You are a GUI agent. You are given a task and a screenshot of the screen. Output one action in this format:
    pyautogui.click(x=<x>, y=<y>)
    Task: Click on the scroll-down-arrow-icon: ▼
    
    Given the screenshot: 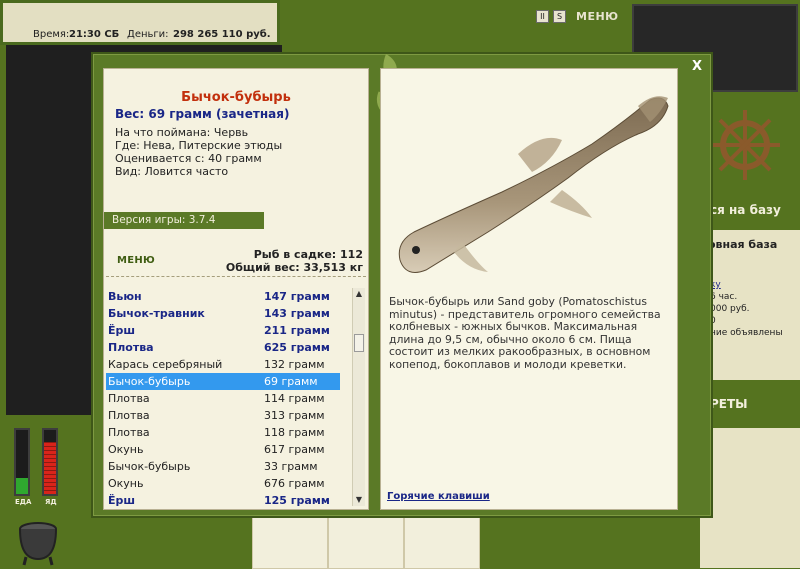 What is the action you would take?
    pyautogui.click(x=359, y=500)
    